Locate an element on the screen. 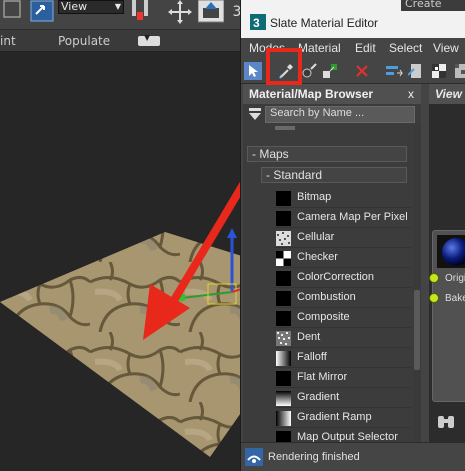  ribbon-dropdown: ▼ is located at coordinates (149, 39).